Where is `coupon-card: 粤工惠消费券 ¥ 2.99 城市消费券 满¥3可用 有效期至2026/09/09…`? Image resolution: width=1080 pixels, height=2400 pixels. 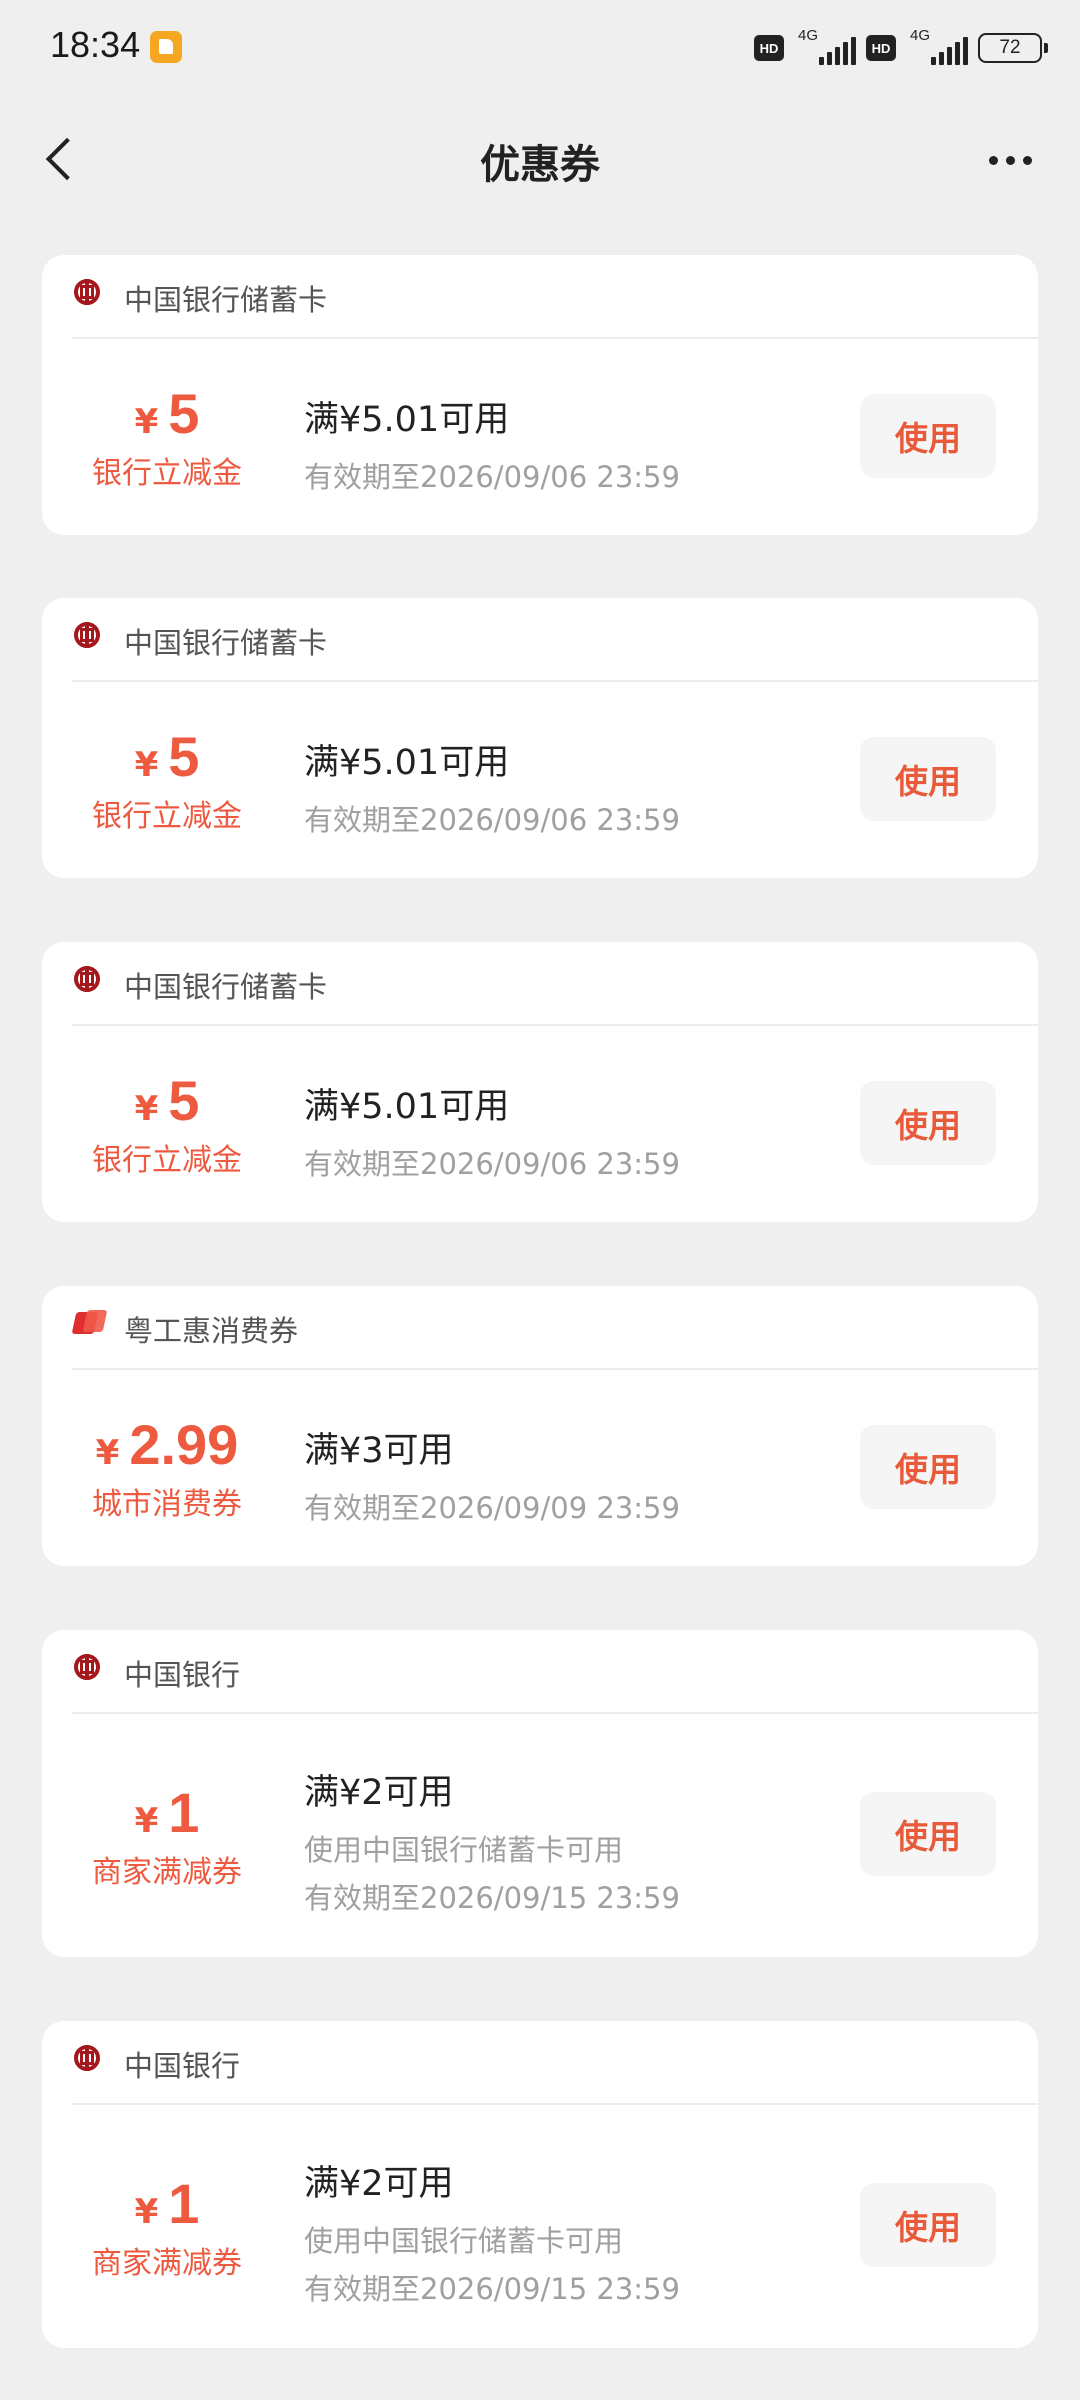
coupon-card: 粤工惠消费券 ¥ 2.99 城市消费券 满¥3可用 有效期至2026/09/09… is located at coordinates (540, 1426).